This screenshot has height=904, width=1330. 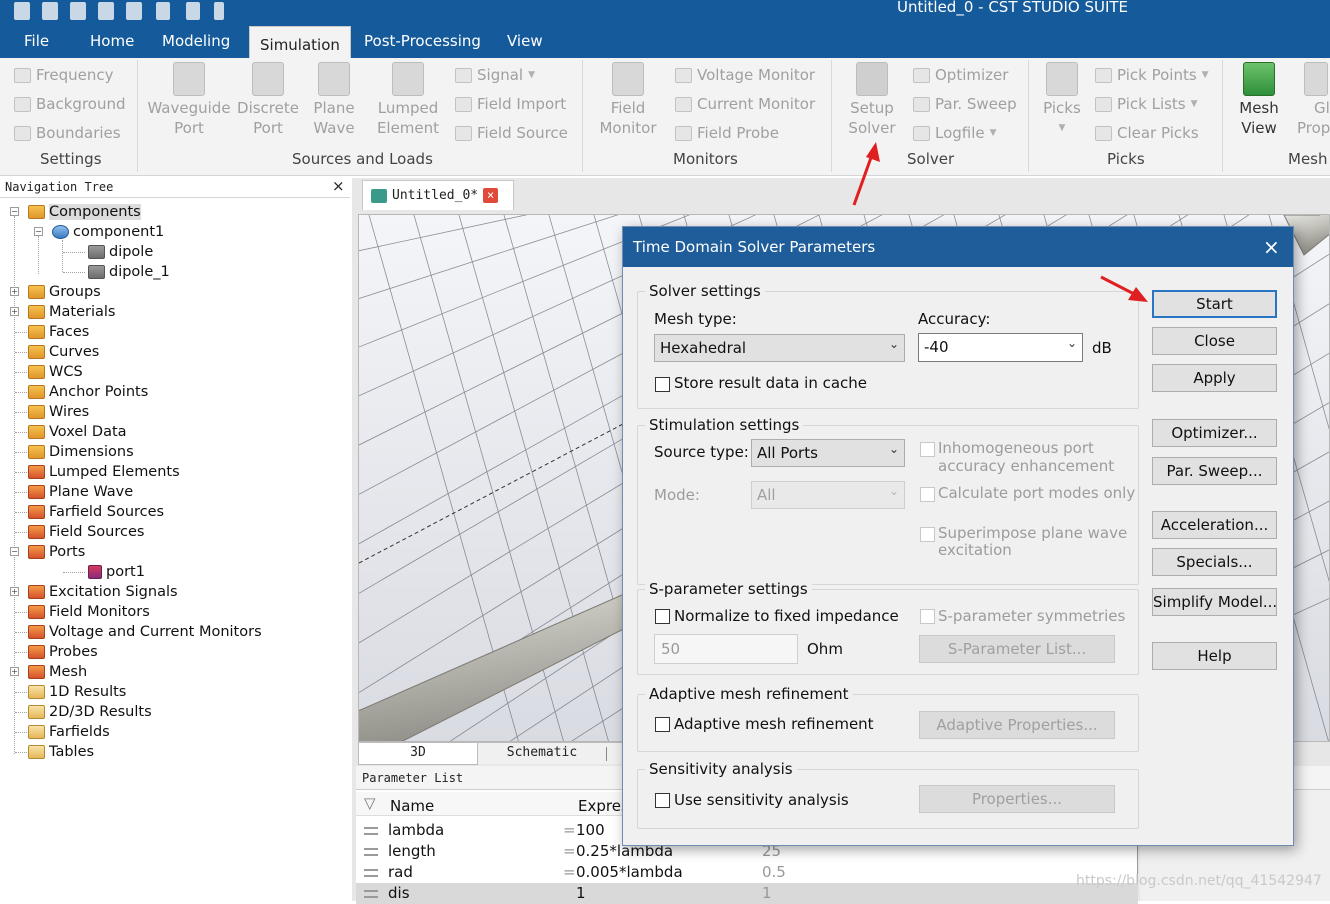 I want to click on tree-item-wcs: WCS, so click(x=55, y=372).